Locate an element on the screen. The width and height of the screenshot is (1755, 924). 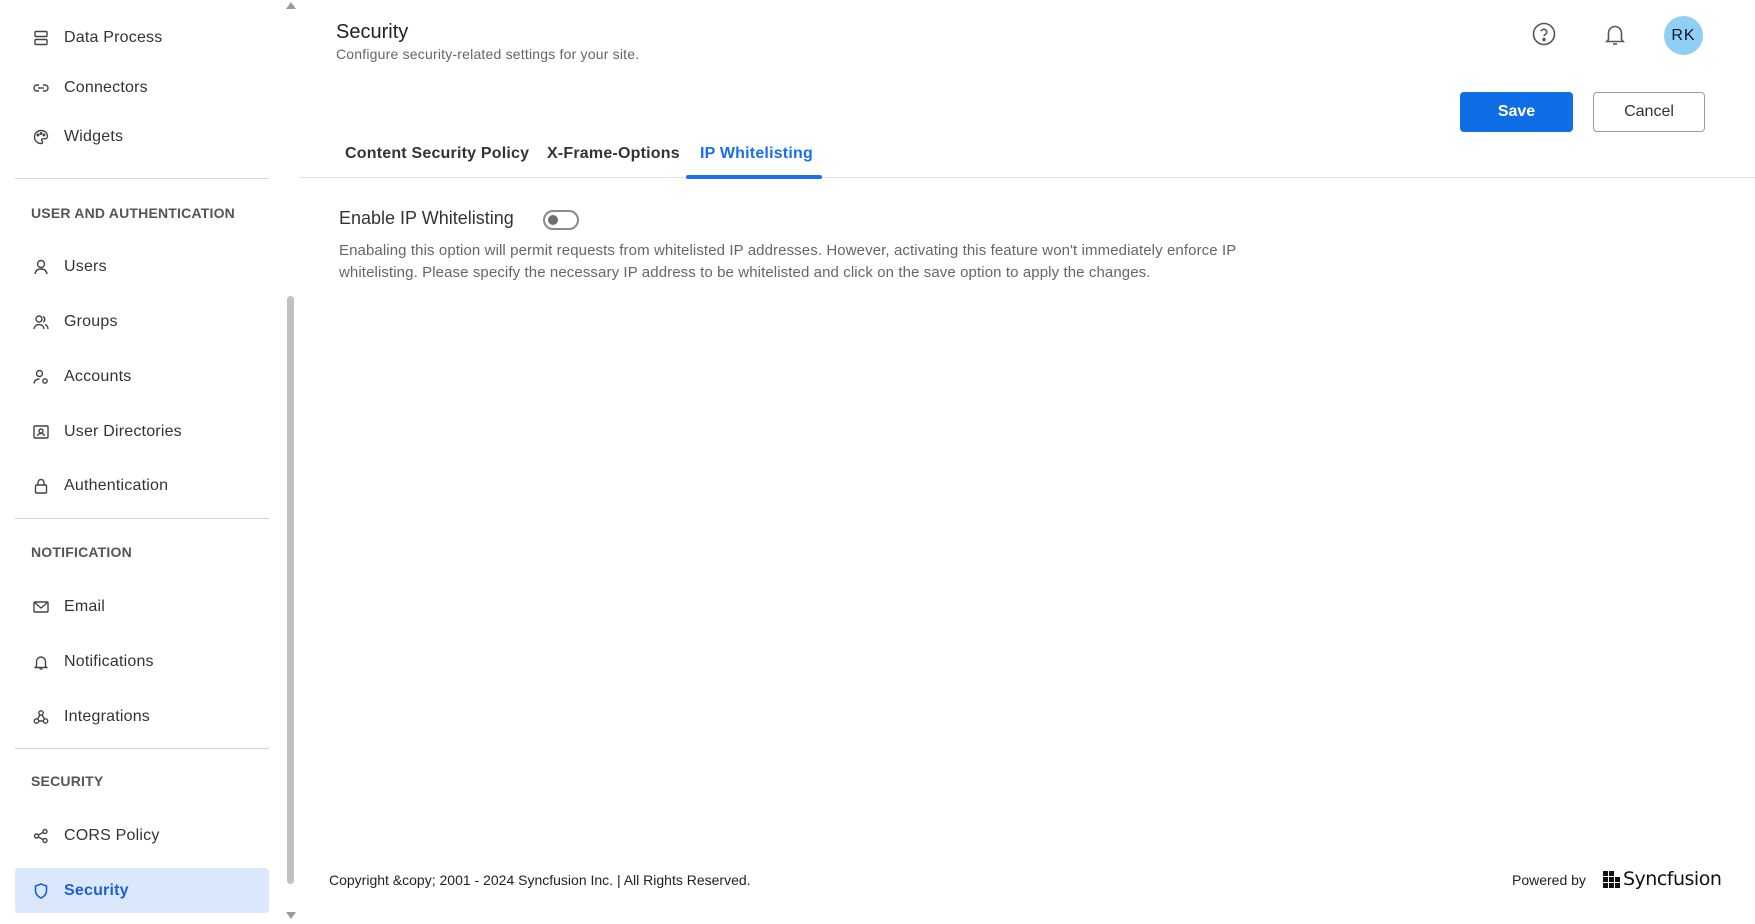
scroll-up-arrow-icon is located at coordinates (291, 5).